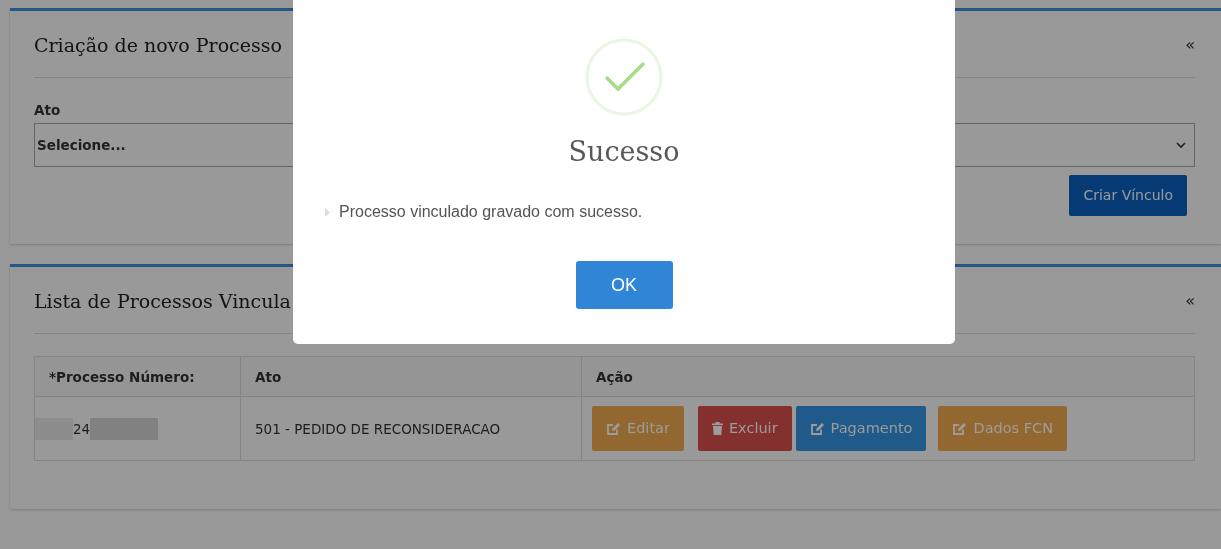 This screenshot has height=549, width=1221. I want to click on action-button: Pagamento, so click(861, 429).